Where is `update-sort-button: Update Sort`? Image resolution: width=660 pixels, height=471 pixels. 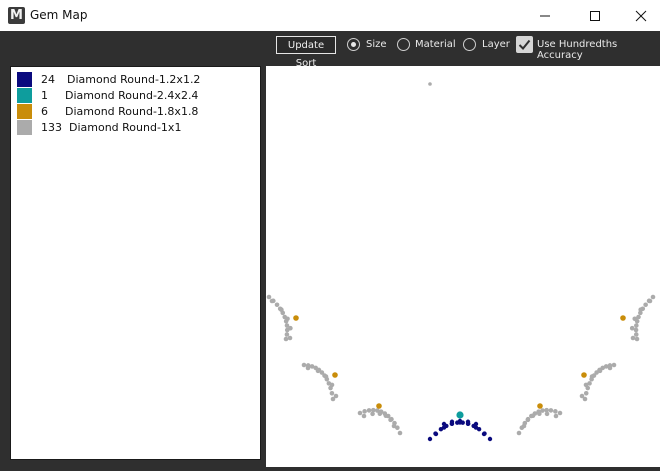 update-sort-button: Update Sort is located at coordinates (306, 52).